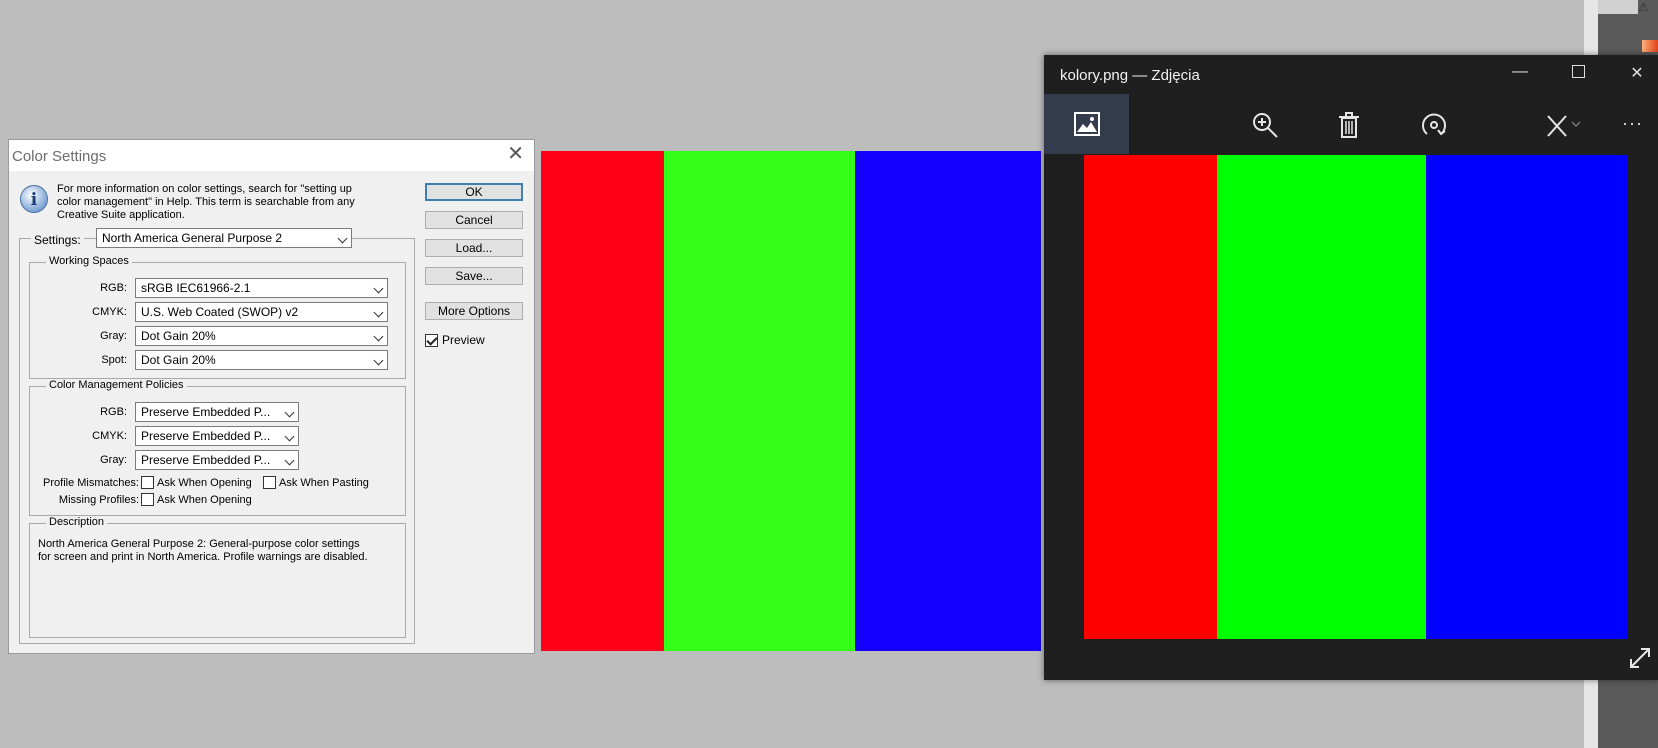 This screenshot has width=1658, height=748. What do you see at coordinates (1349, 125) in the screenshot?
I see `delete-icon` at bounding box center [1349, 125].